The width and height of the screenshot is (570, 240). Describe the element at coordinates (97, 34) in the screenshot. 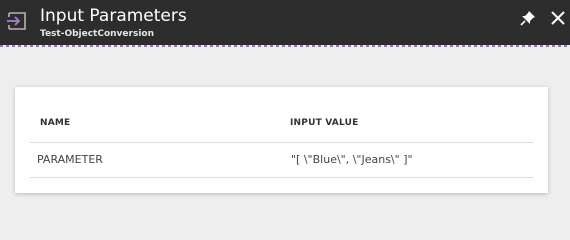

I see `blade-subtitle: Test-ObjectConversion` at that location.